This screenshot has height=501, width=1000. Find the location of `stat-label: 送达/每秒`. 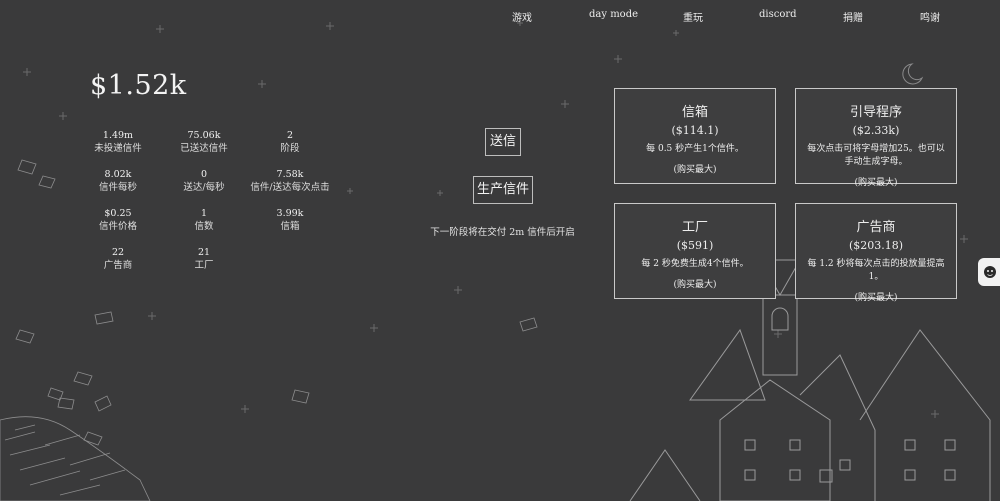

stat-label: 送达/每秒 is located at coordinates (204, 187).